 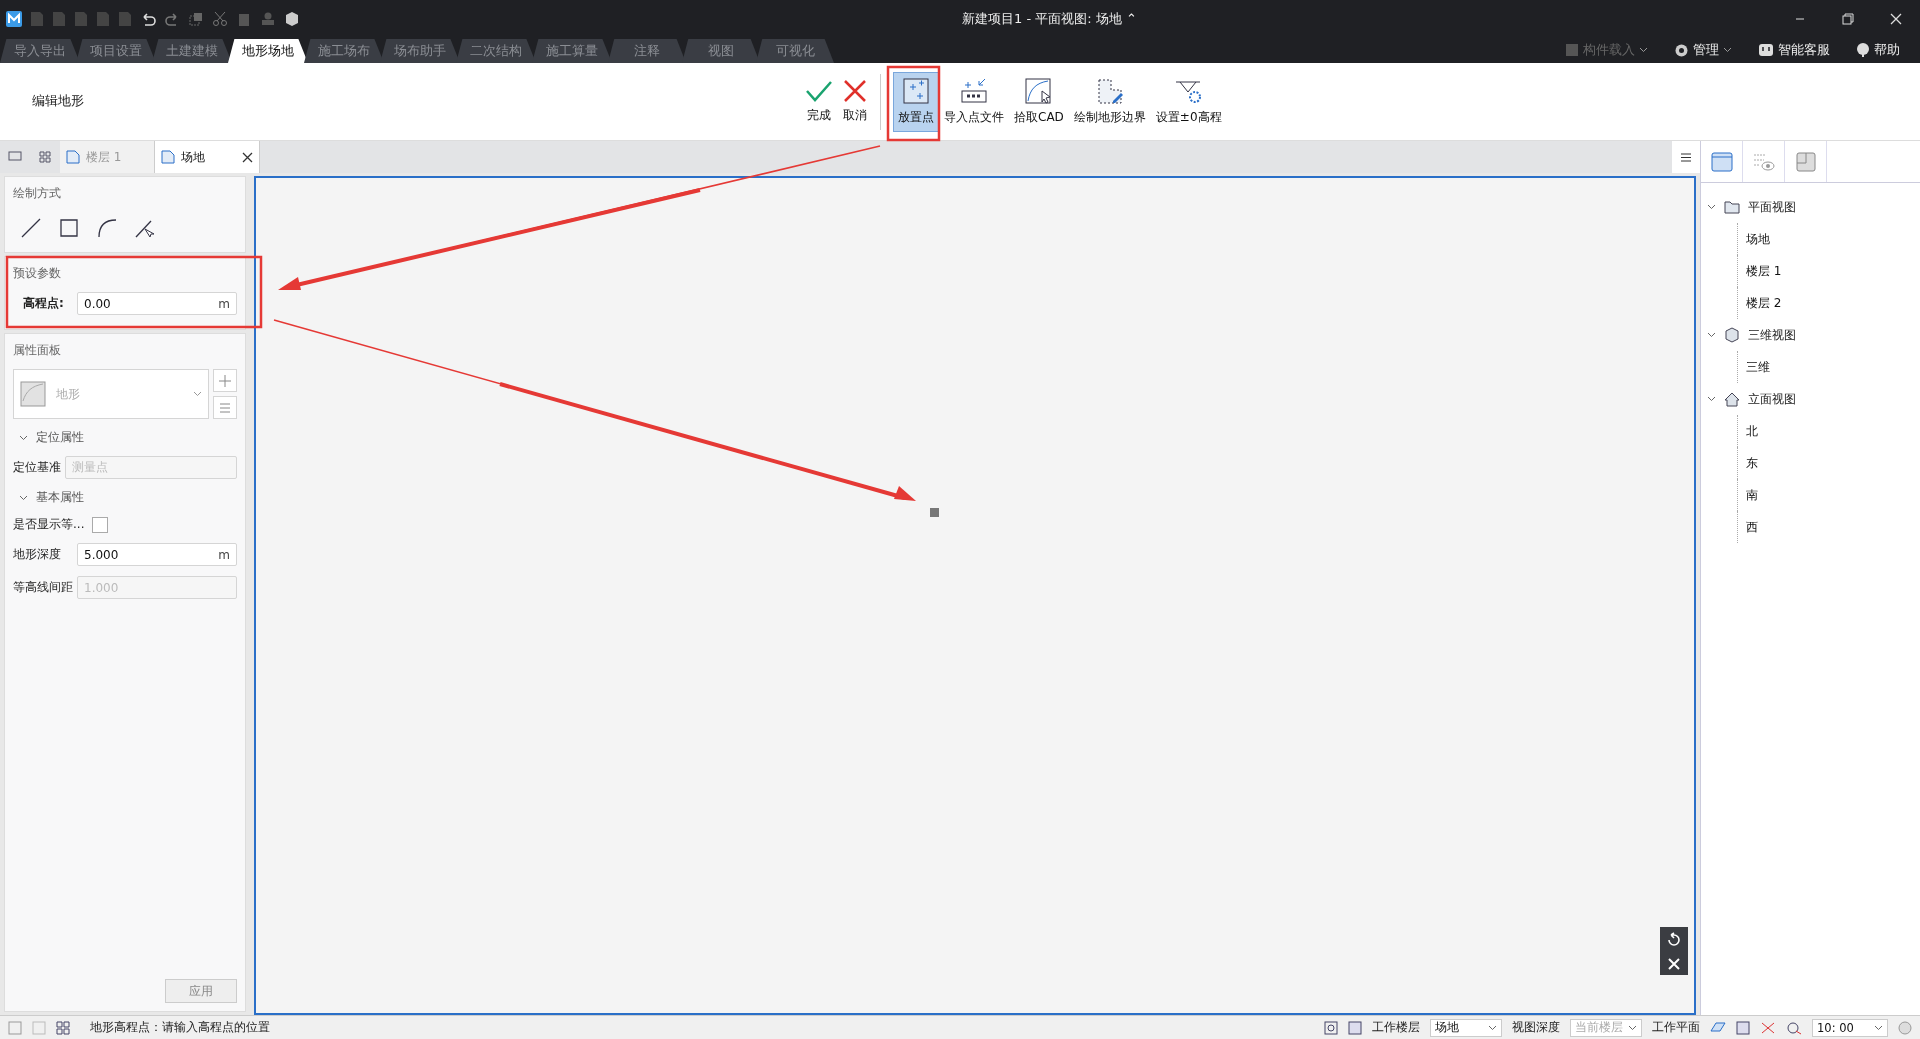 I want to click on ribbon-button: 导入点文件, so click(x=974, y=101).